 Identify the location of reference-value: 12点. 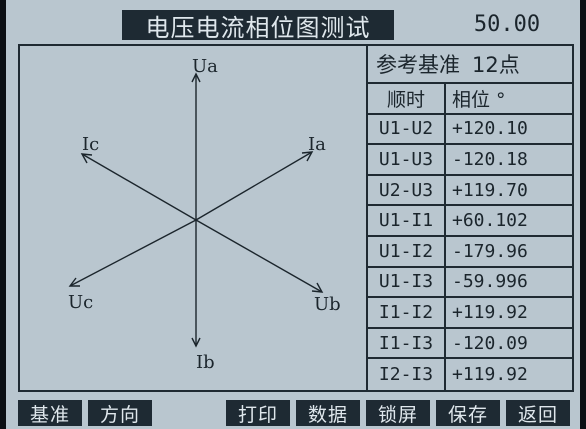
(496, 65).